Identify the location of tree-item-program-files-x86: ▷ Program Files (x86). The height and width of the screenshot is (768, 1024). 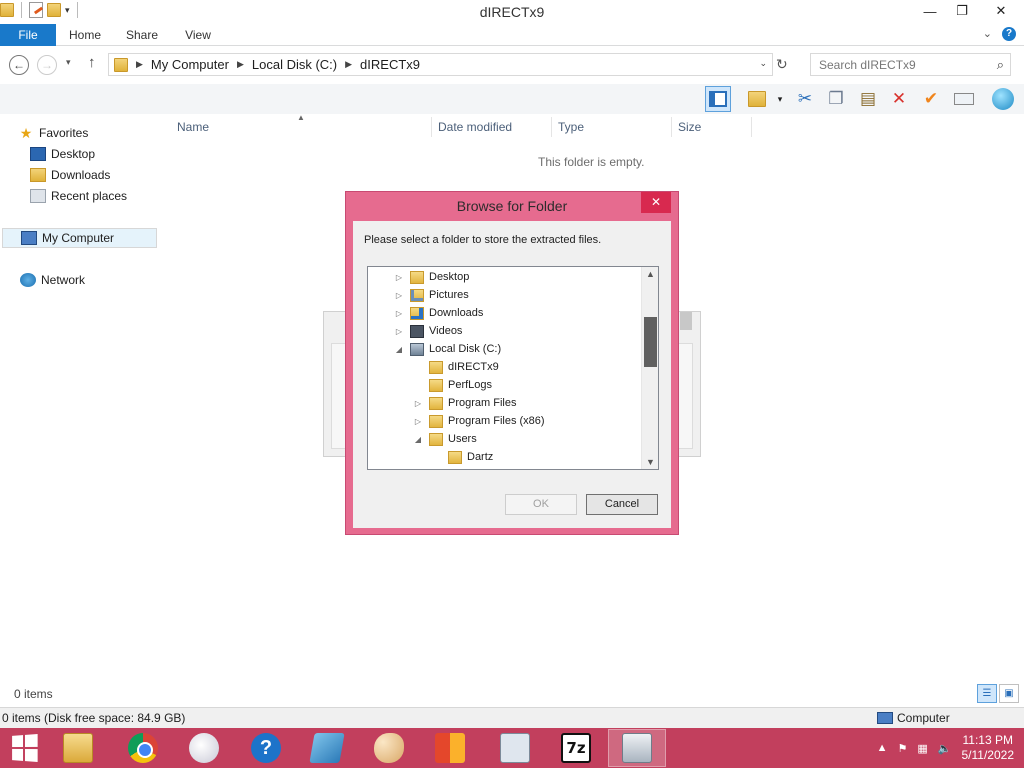
(479, 421).